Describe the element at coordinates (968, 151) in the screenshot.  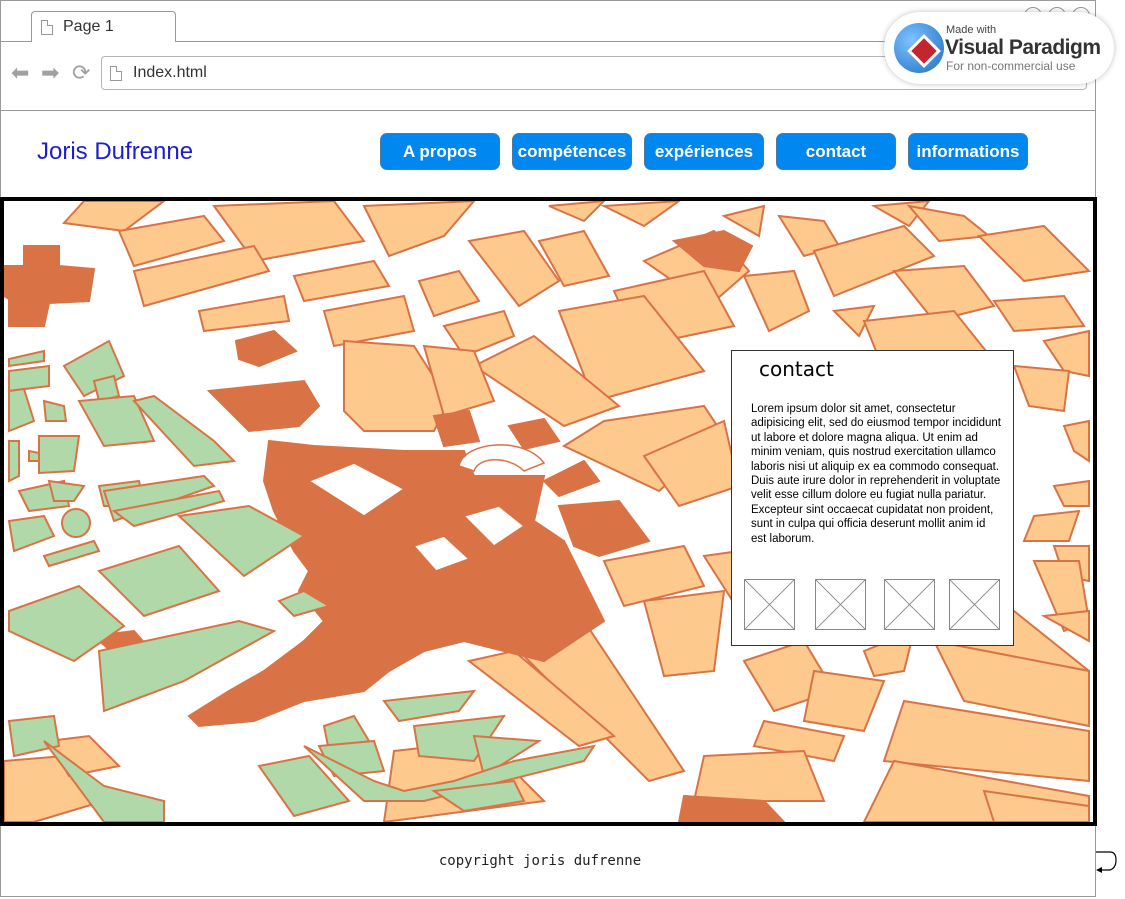
I see `menu-button-informations: informations` at that location.